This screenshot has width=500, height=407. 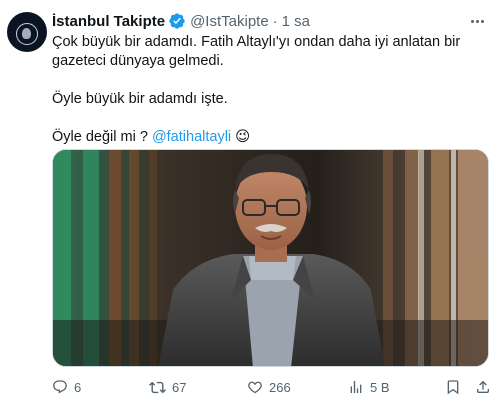 What do you see at coordinates (167, 387) in the screenshot?
I see `retweet-button: 67` at bounding box center [167, 387].